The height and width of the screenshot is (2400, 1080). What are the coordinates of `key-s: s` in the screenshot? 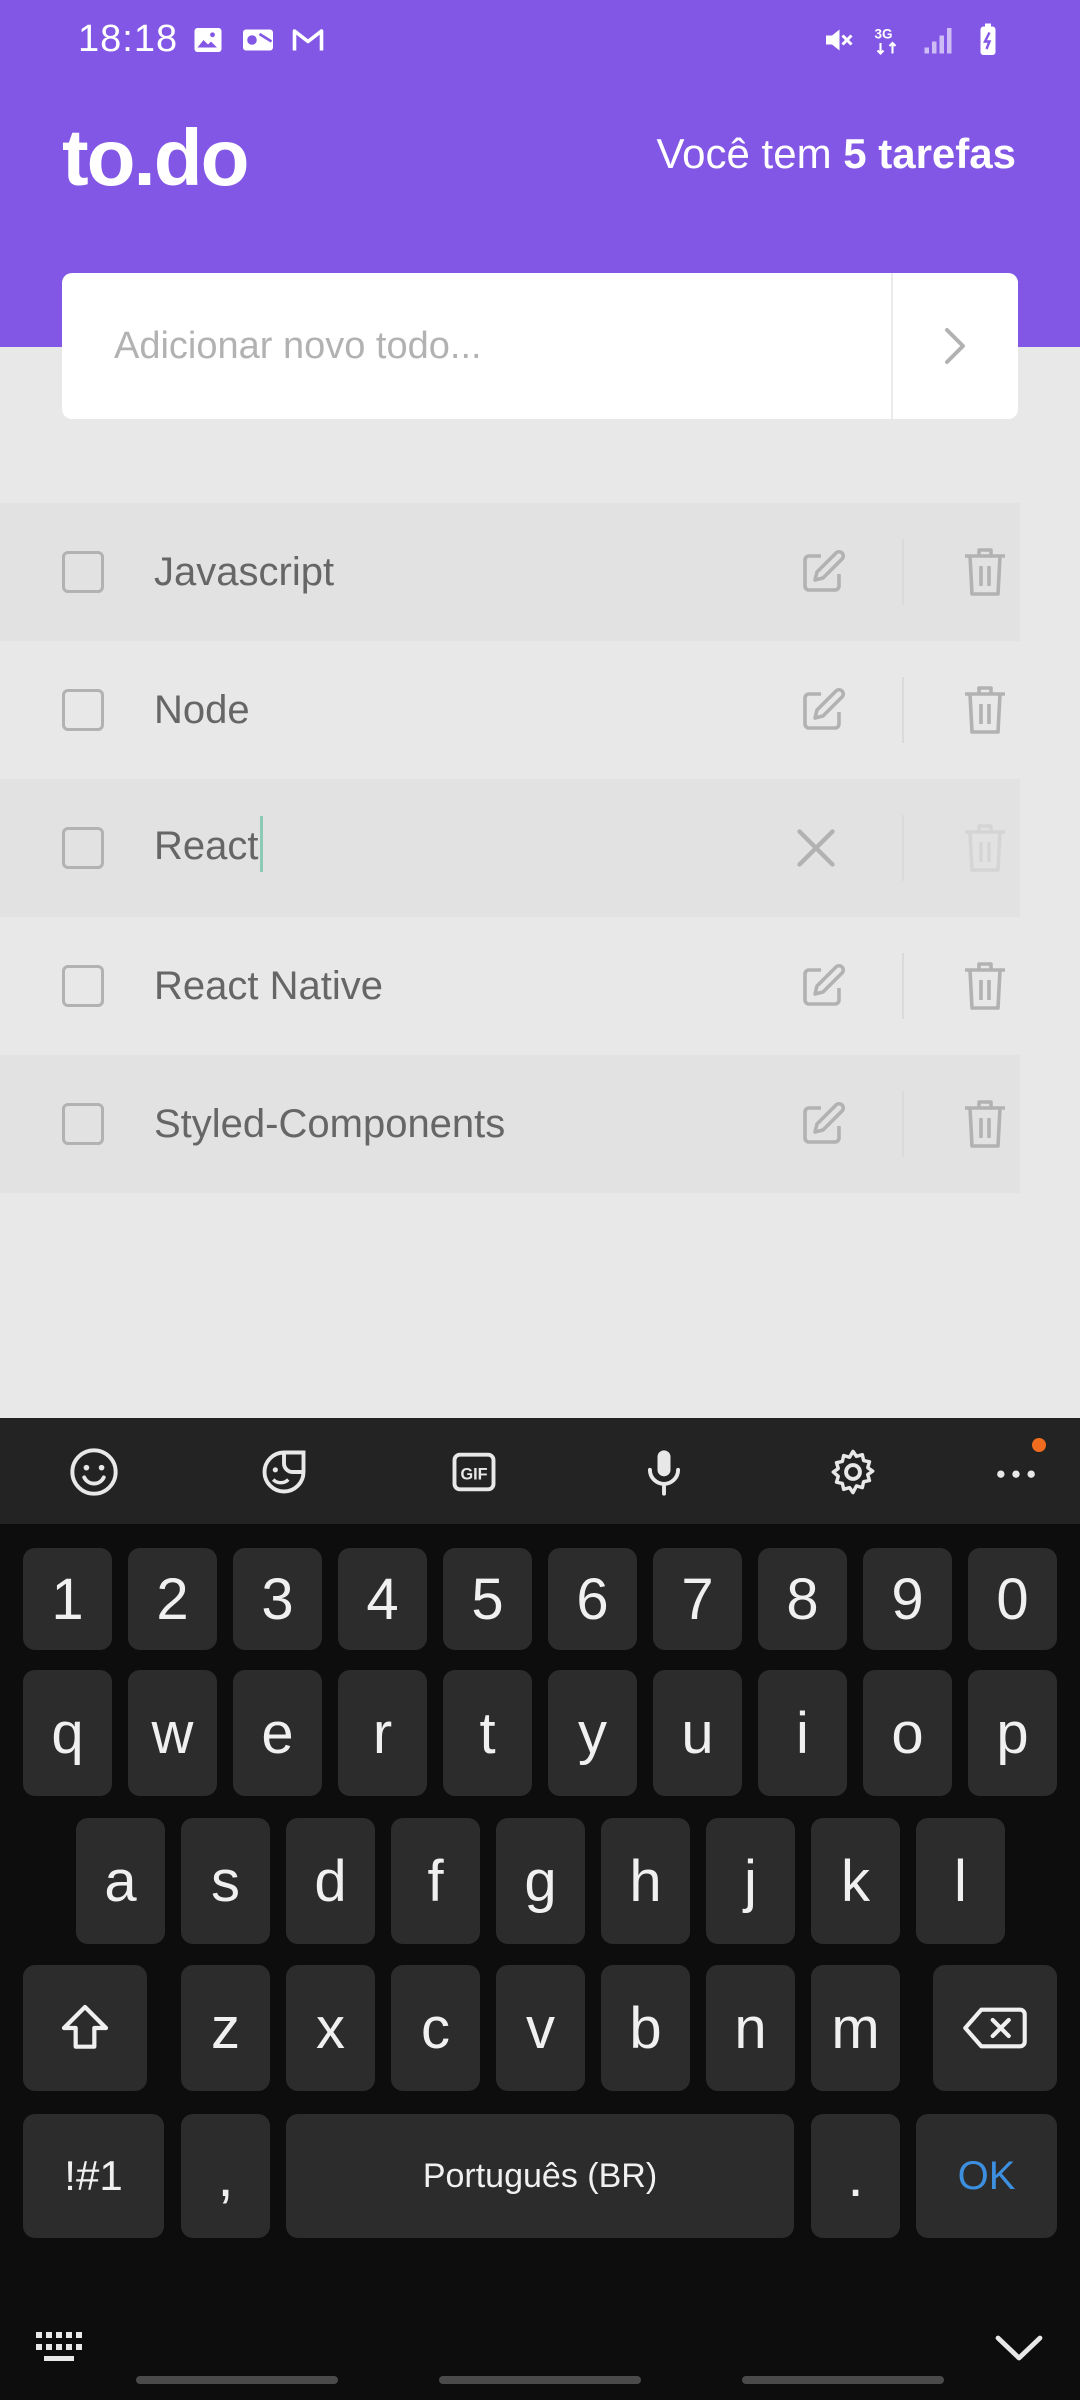 It's located at (225, 1881).